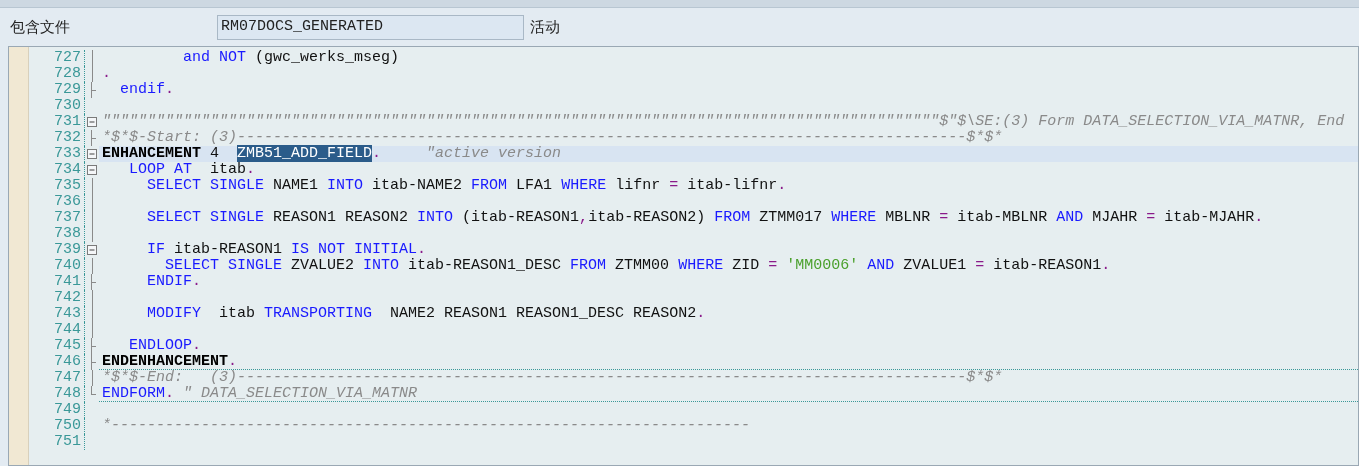 The height and width of the screenshot is (466, 1359). What do you see at coordinates (57, 410) in the screenshot?
I see `line-number: 749` at bounding box center [57, 410].